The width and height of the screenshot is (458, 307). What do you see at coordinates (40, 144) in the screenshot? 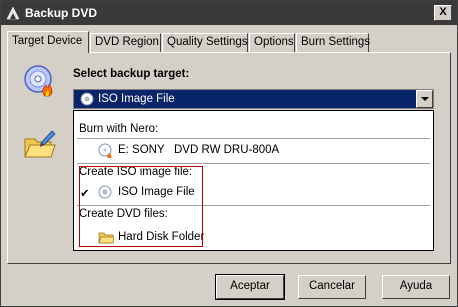
I see `folder-edit-icon` at bounding box center [40, 144].